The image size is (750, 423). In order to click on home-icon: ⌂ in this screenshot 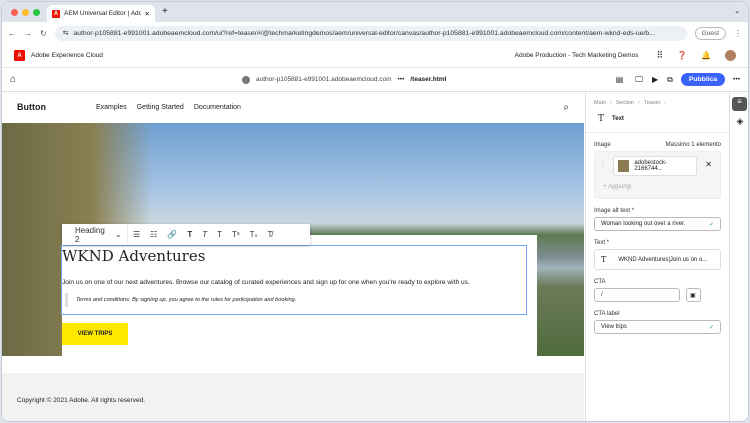, I will do `click(13, 79)`.